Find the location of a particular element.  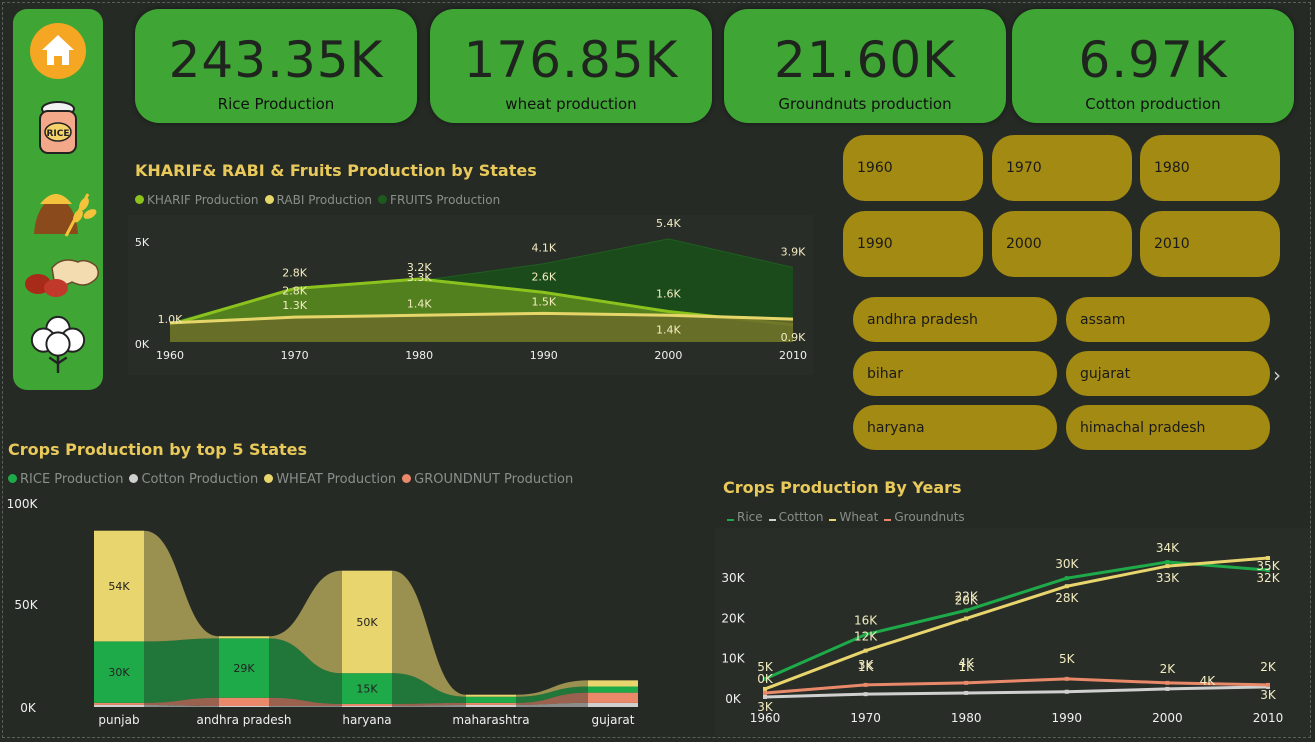

nav-groundnut is located at coordinates (62, 277).